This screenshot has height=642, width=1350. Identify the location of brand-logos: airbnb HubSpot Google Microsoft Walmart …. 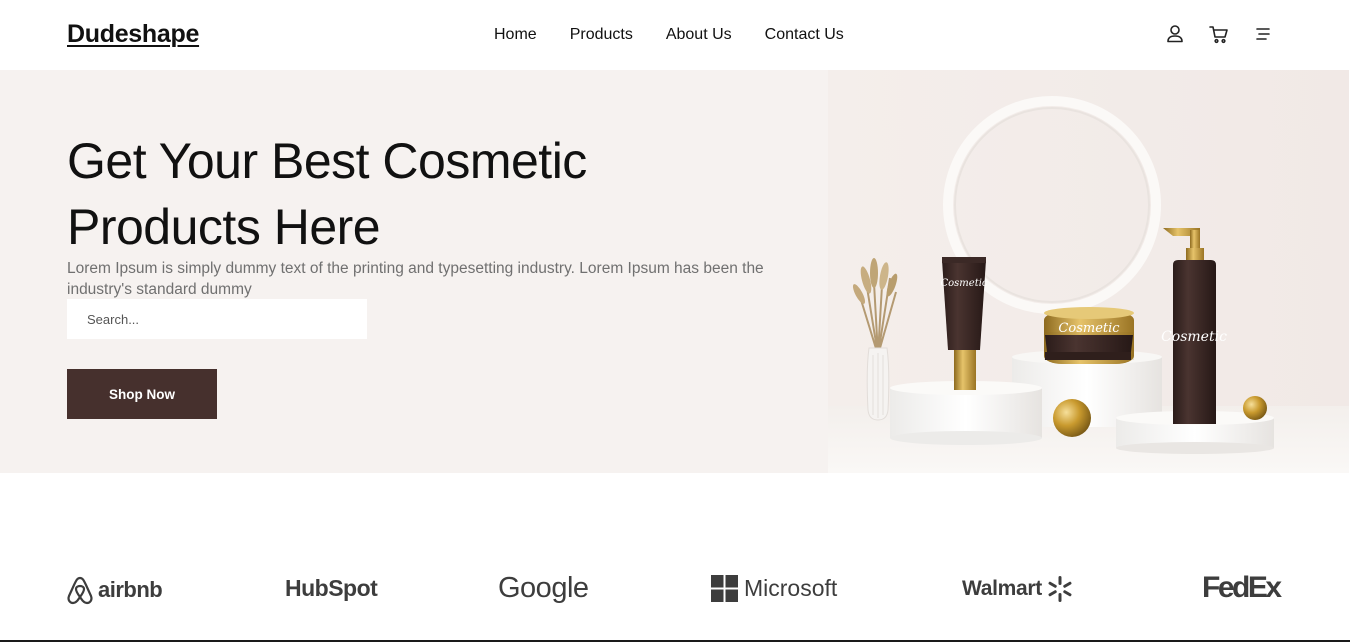
(675, 595).